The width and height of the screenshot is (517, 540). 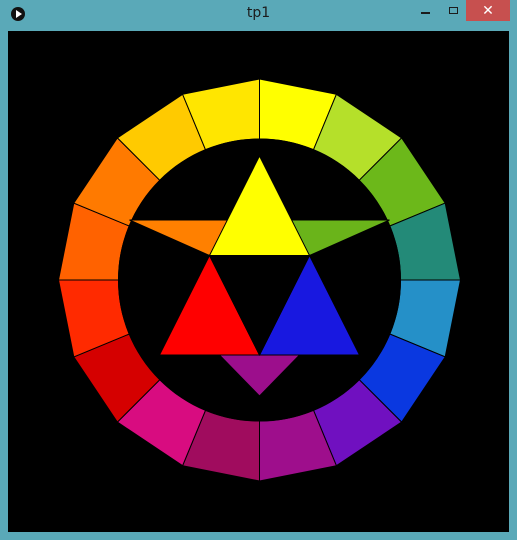 I want to click on minimize-button, so click(x=425, y=10).